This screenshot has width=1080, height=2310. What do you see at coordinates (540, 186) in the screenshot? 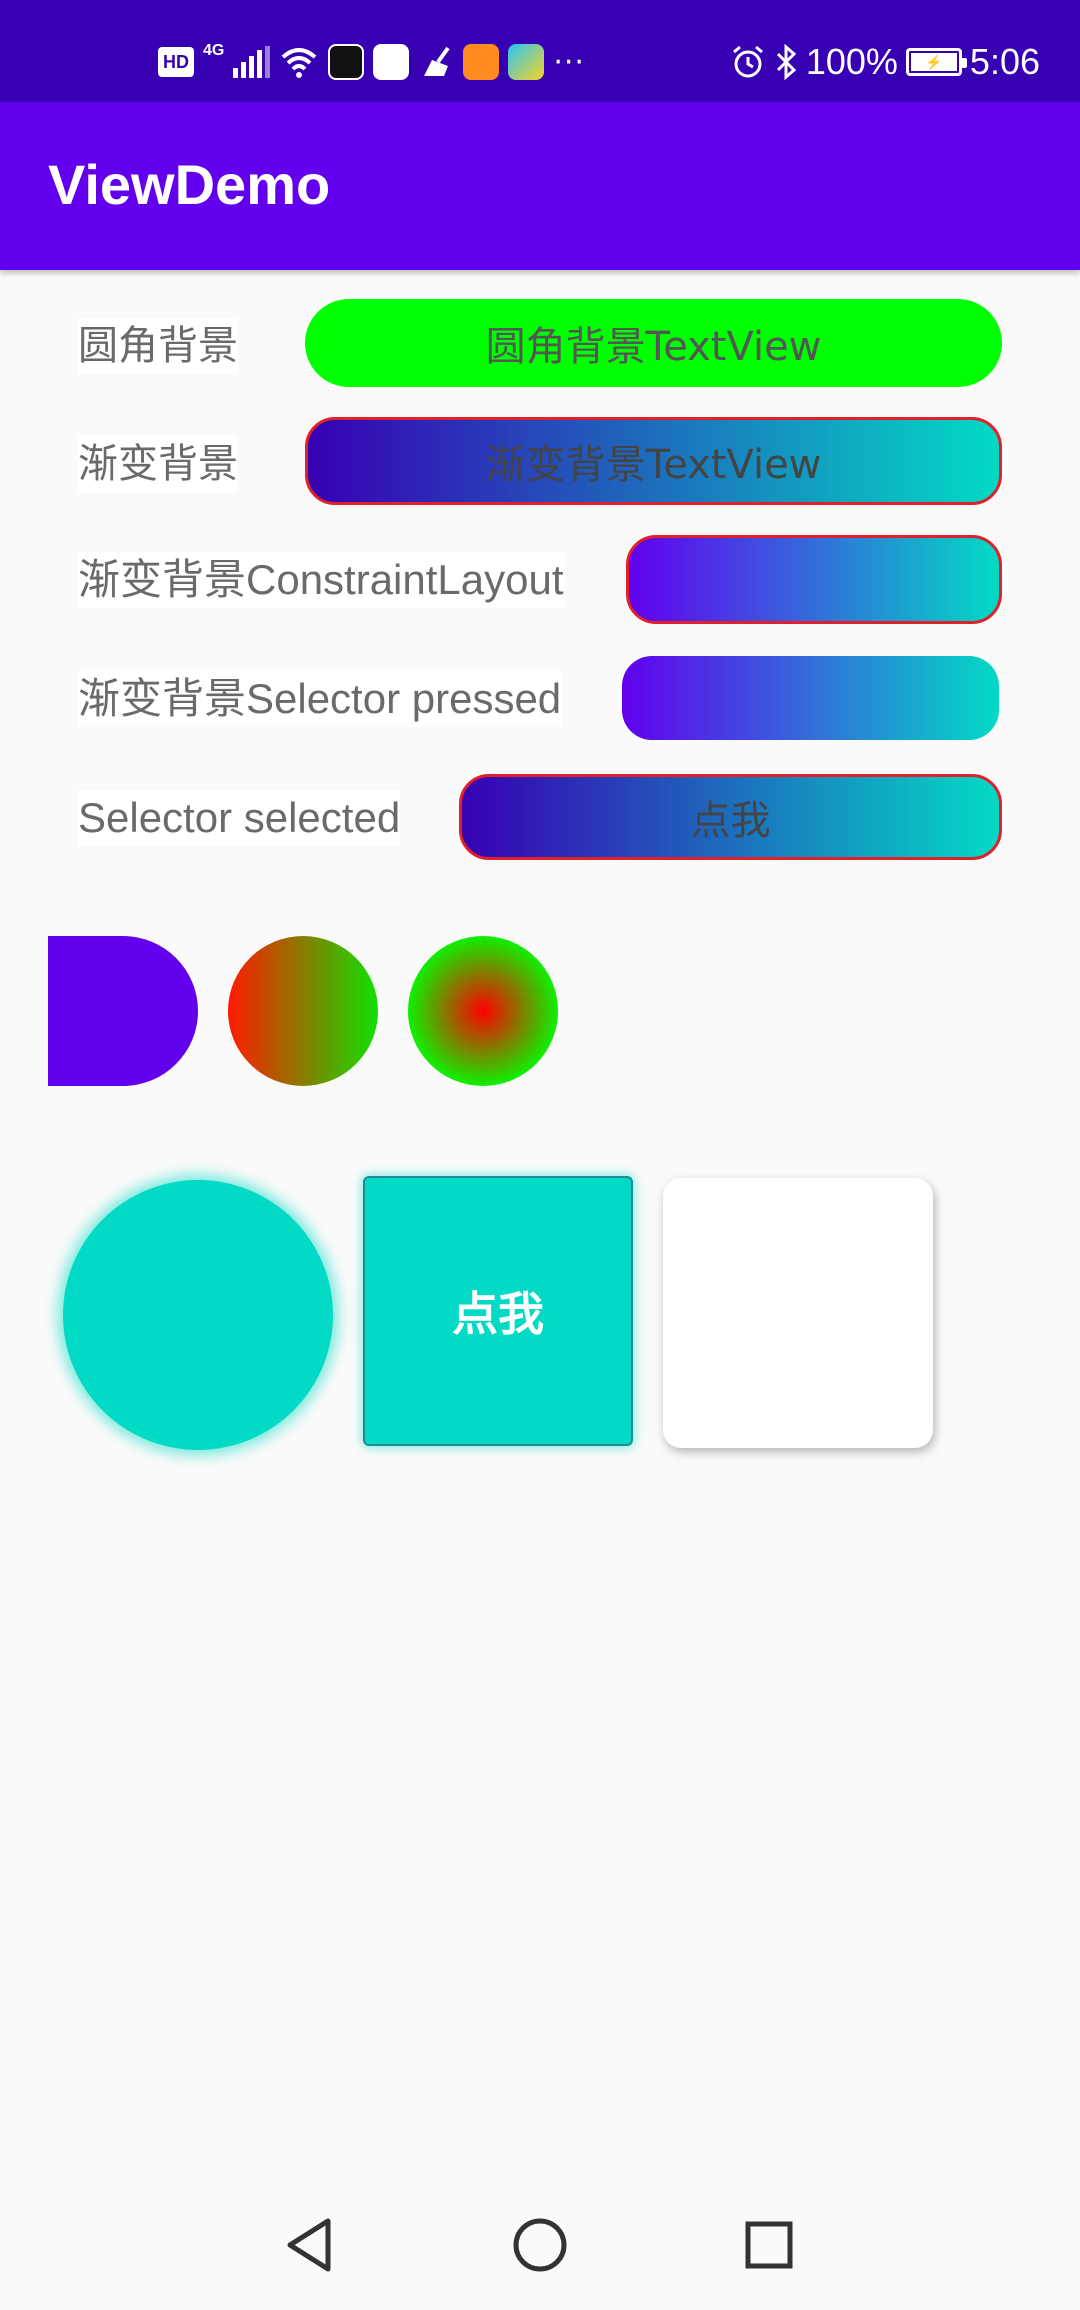
I see `app-bar: ViewDemo` at bounding box center [540, 186].